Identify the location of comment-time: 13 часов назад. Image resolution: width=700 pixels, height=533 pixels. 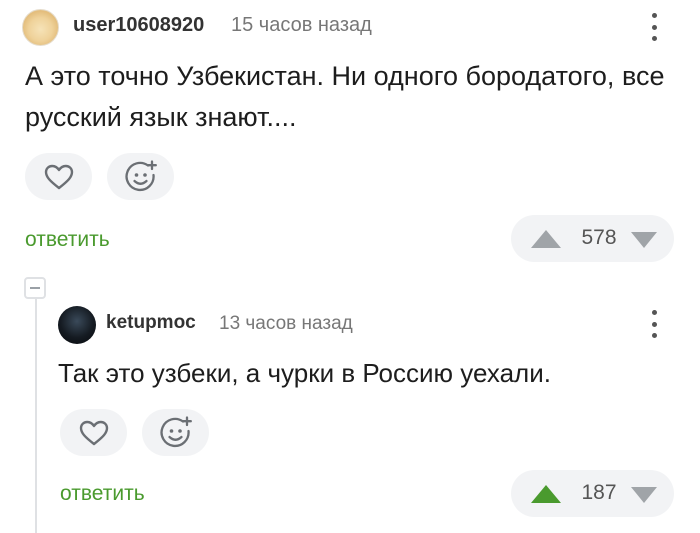
(286, 323).